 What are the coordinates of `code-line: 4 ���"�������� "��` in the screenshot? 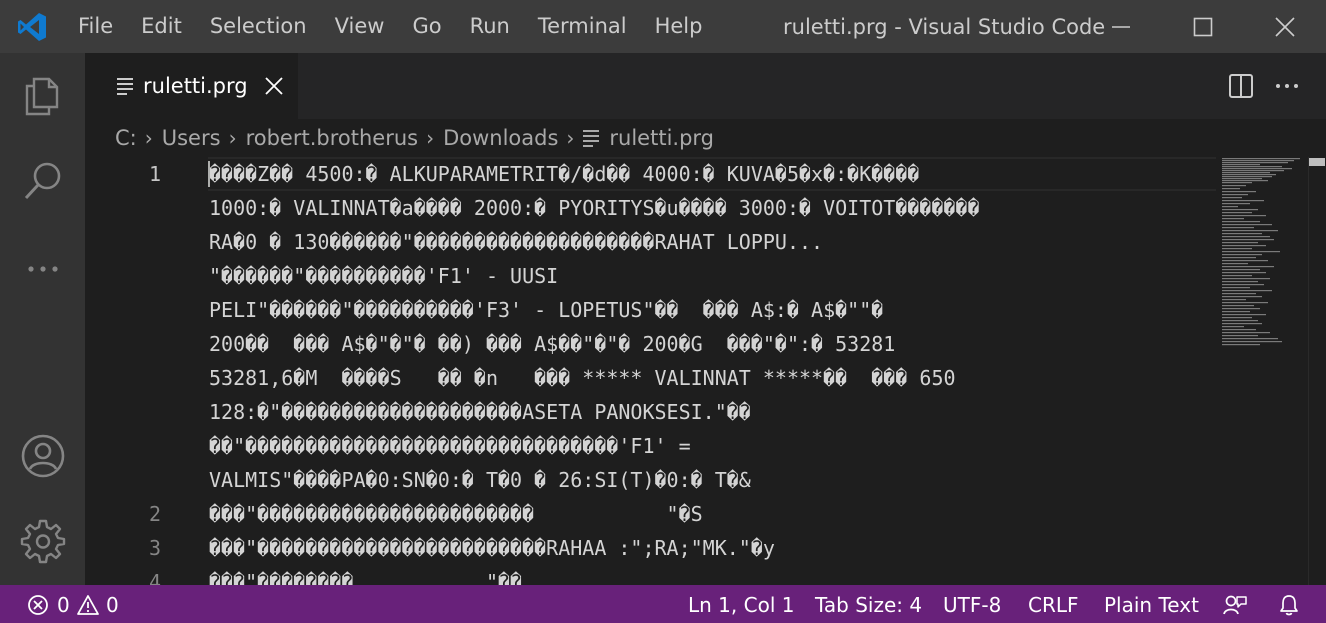 It's located at (650, 575).